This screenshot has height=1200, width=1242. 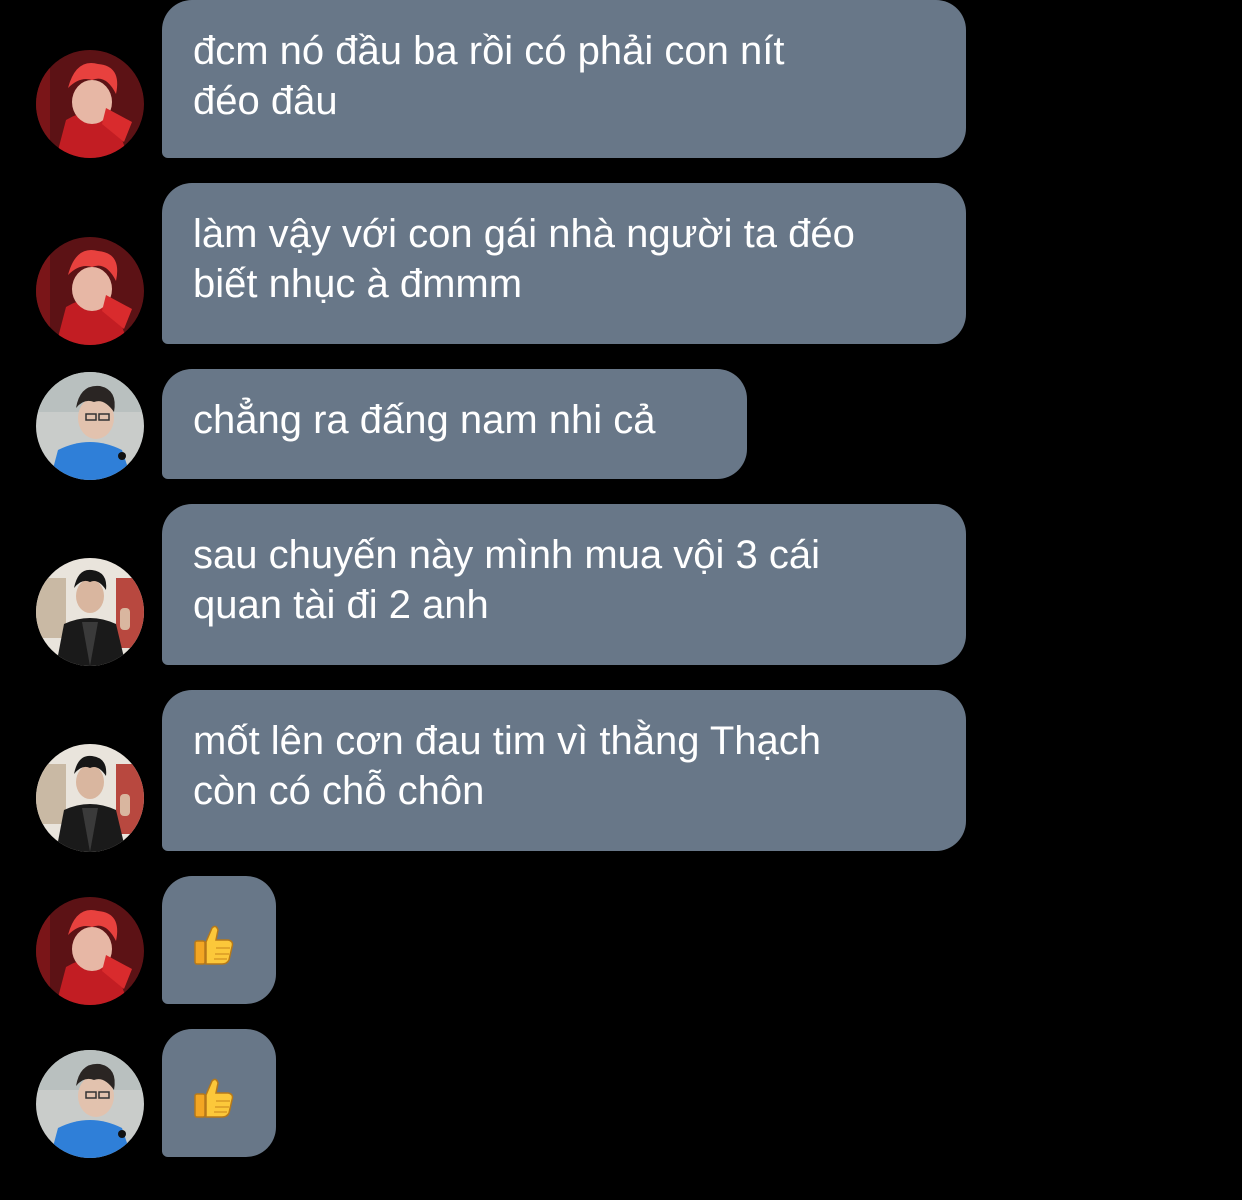 I want to click on message-text: biết nhục à đmmm, so click(x=358, y=284).